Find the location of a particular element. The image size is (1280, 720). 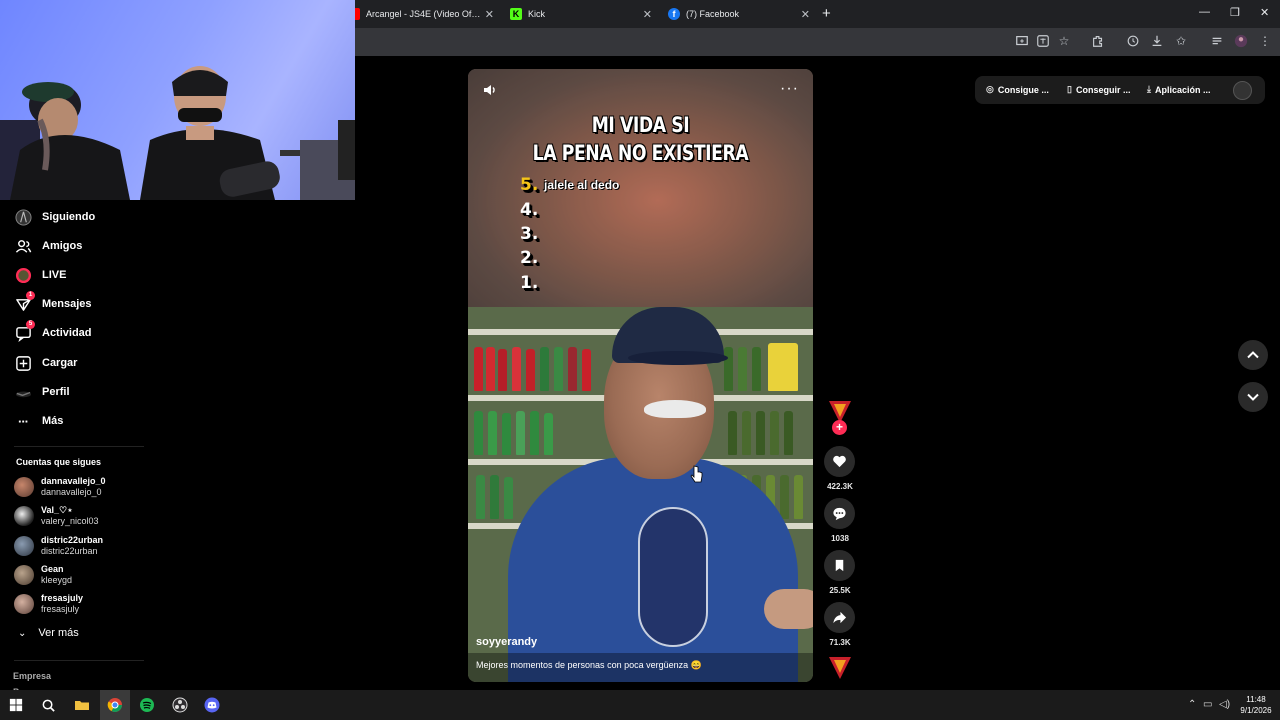

minimize-button: — is located at coordinates (1204, 12).